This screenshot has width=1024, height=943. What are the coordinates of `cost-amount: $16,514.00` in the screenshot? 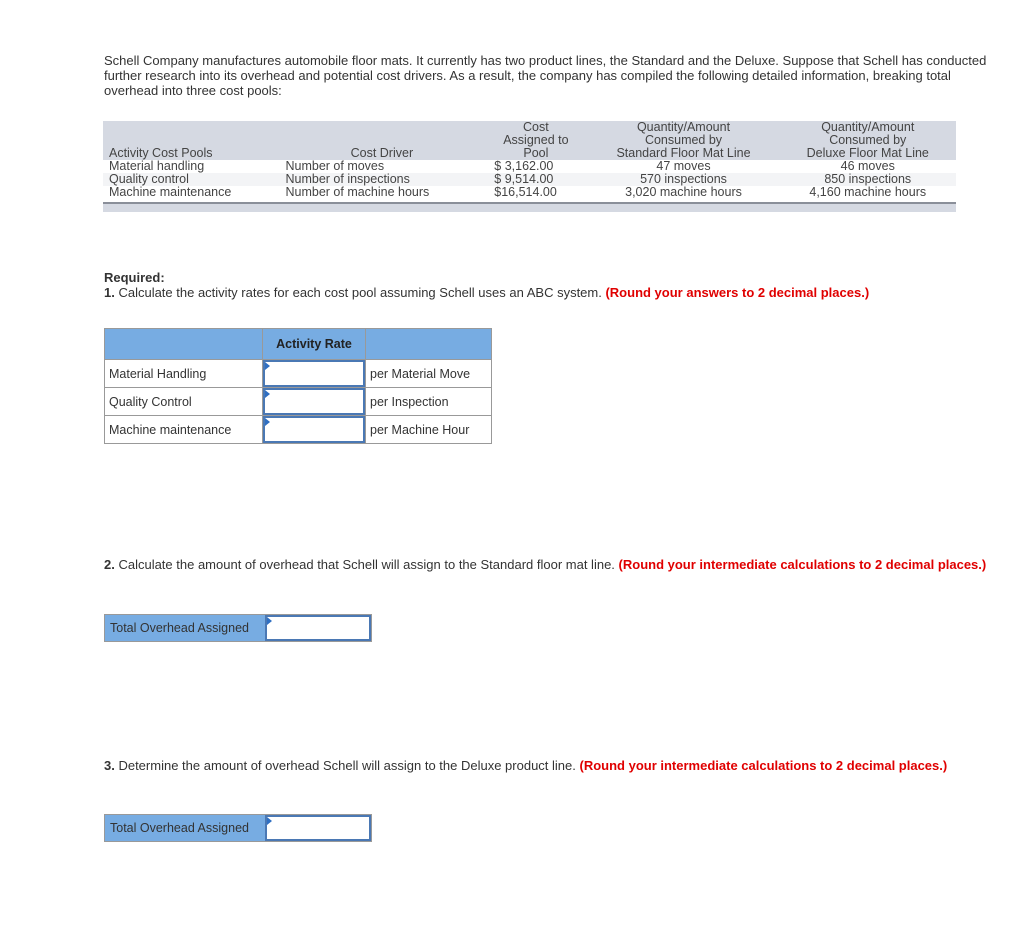 It's located at (536, 192).